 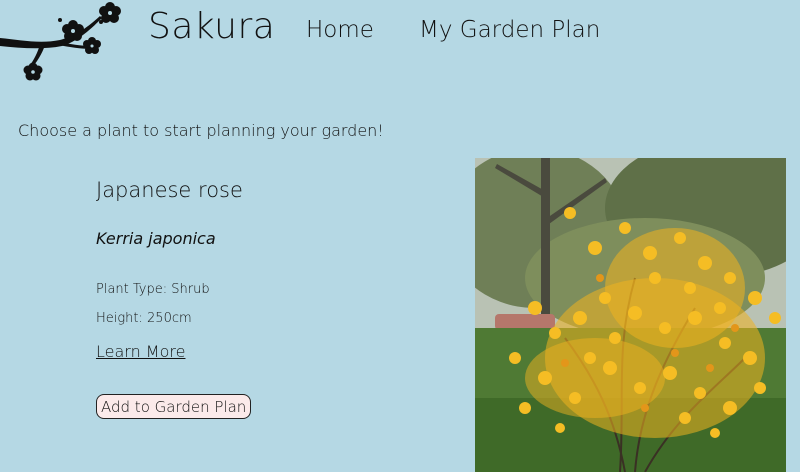 What do you see at coordinates (169, 190) in the screenshot?
I see `plant-common-name: Japanese rose` at bounding box center [169, 190].